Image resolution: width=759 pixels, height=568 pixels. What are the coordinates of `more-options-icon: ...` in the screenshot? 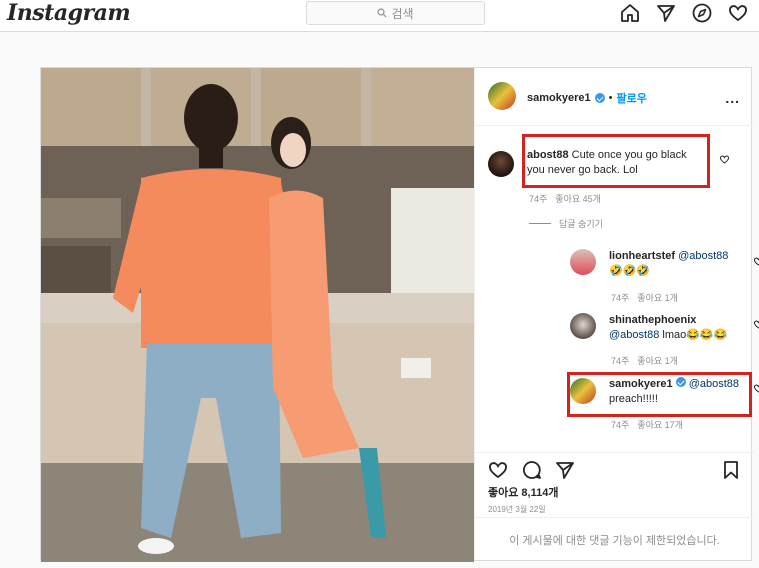 It's located at (732, 98).